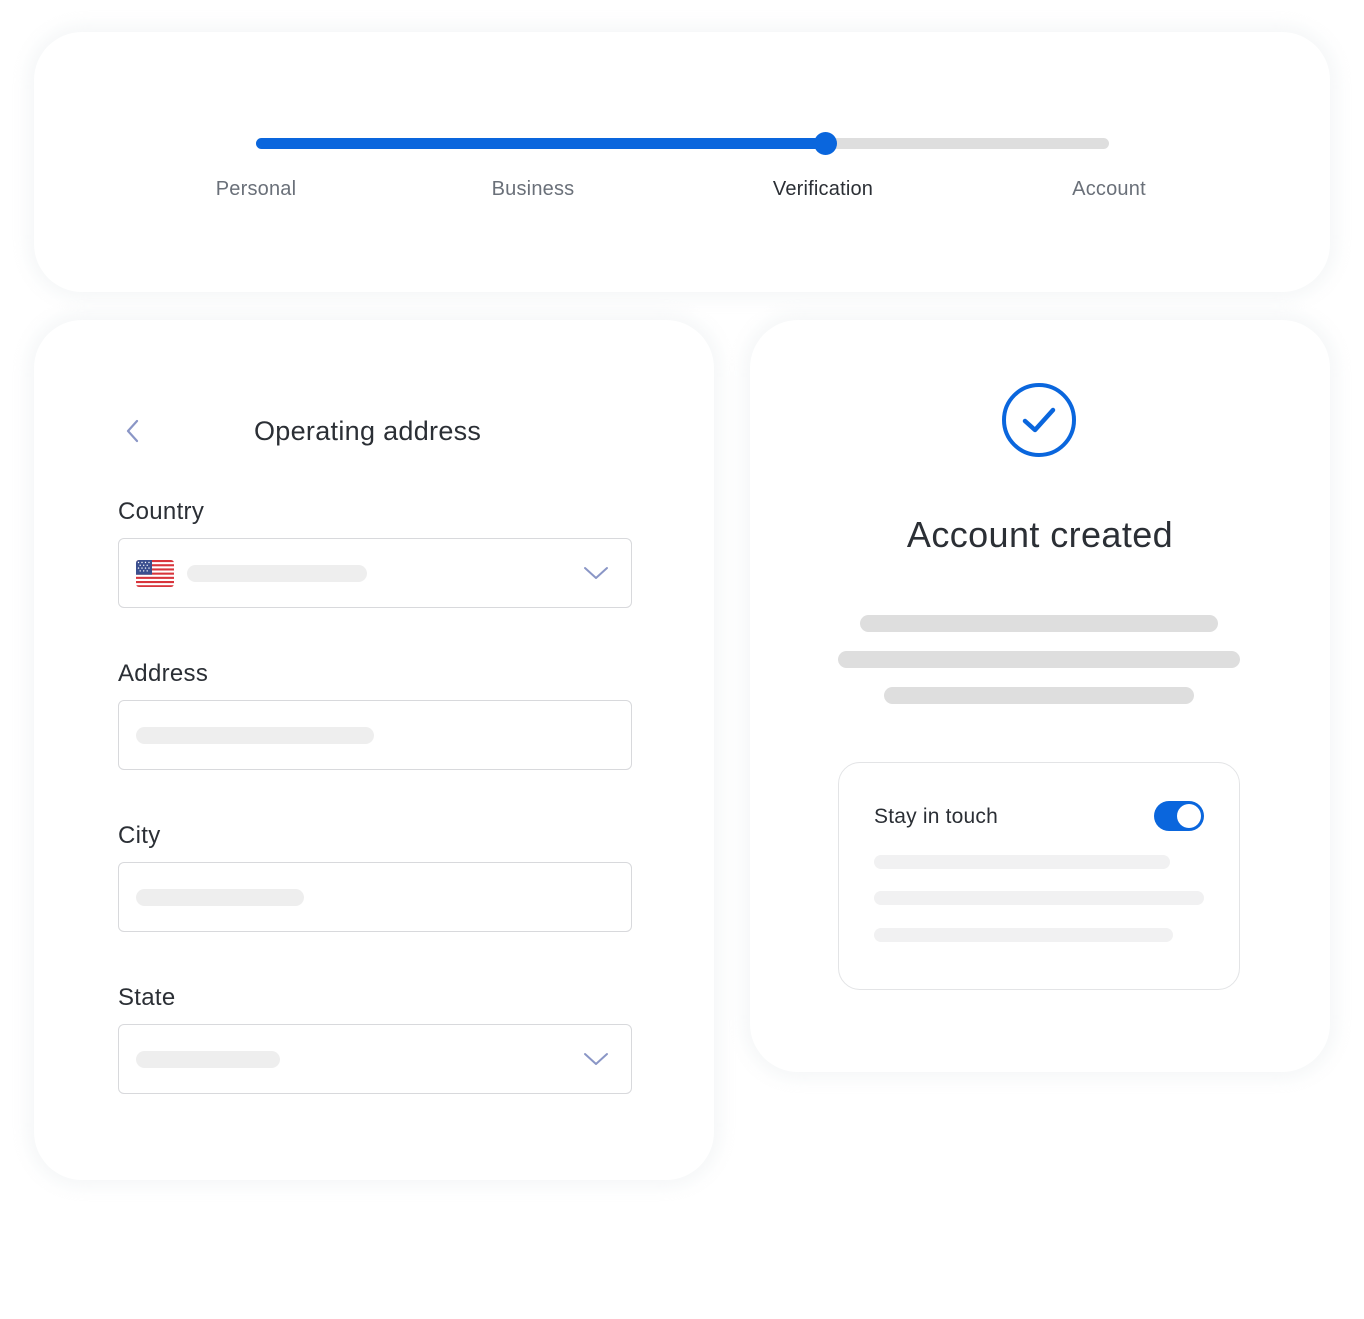 The width and height of the screenshot is (1364, 1319). Describe the element at coordinates (1039, 420) in the screenshot. I see `check-circle-icon` at that location.